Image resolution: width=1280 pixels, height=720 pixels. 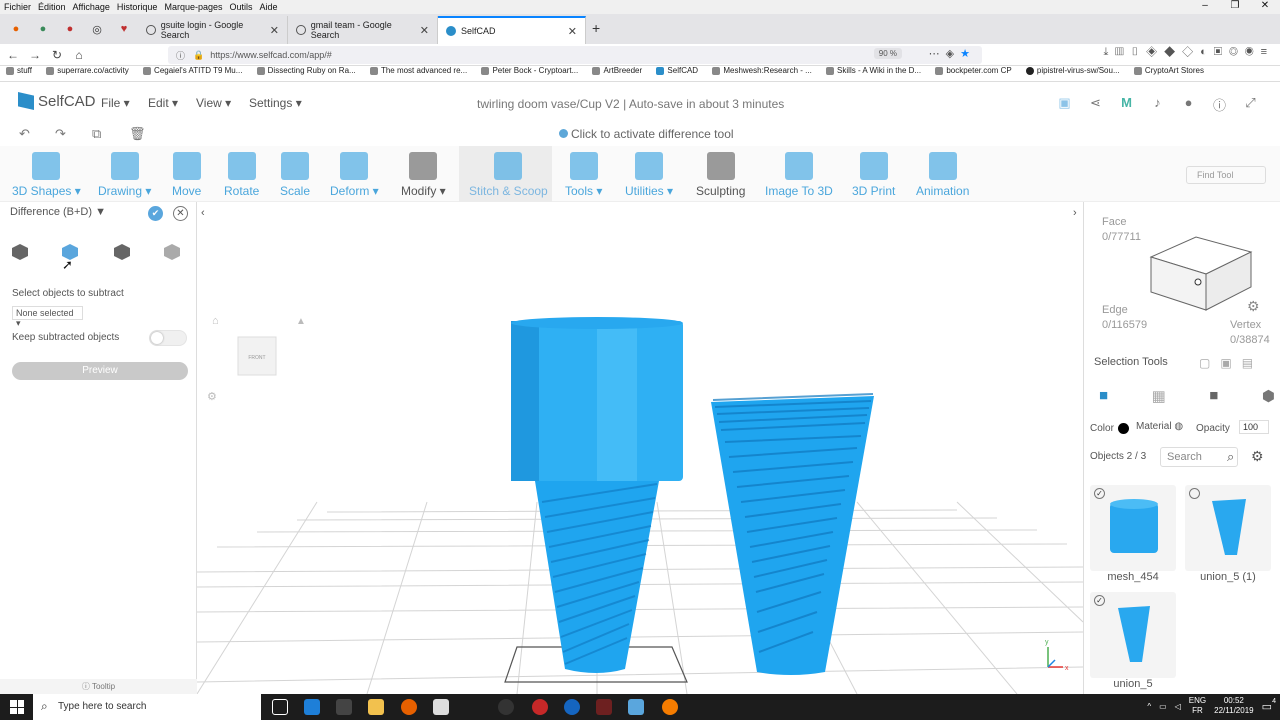 I want to click on select-rect-icon: ▢, so click(x=1209, y=363).